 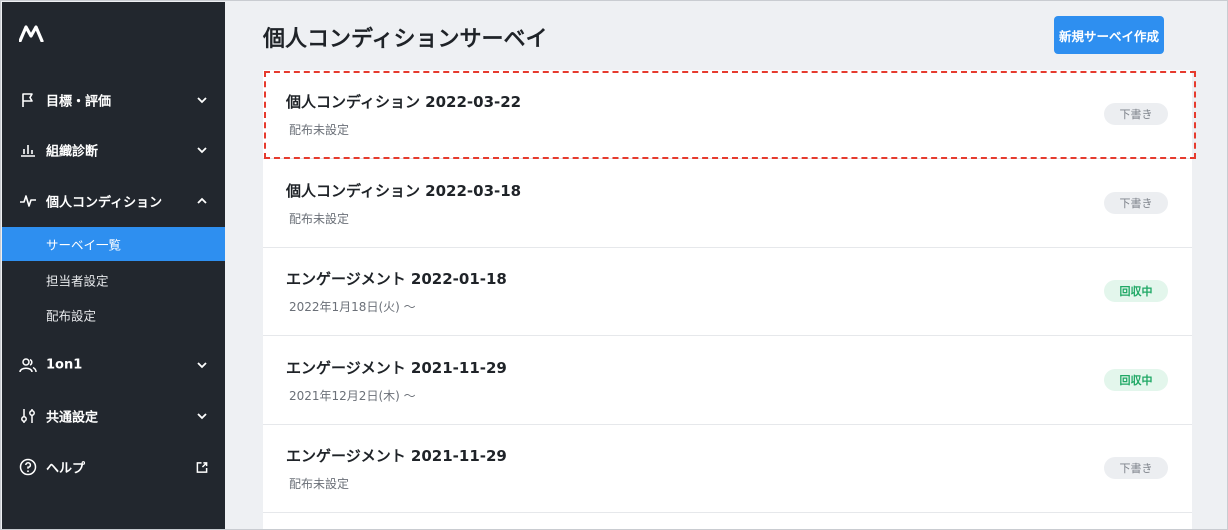 What do you see at coordinates (64, 365) in the screenshot?
I see `sidebar-item-label: 1on1` at bounding box center [64, 365].